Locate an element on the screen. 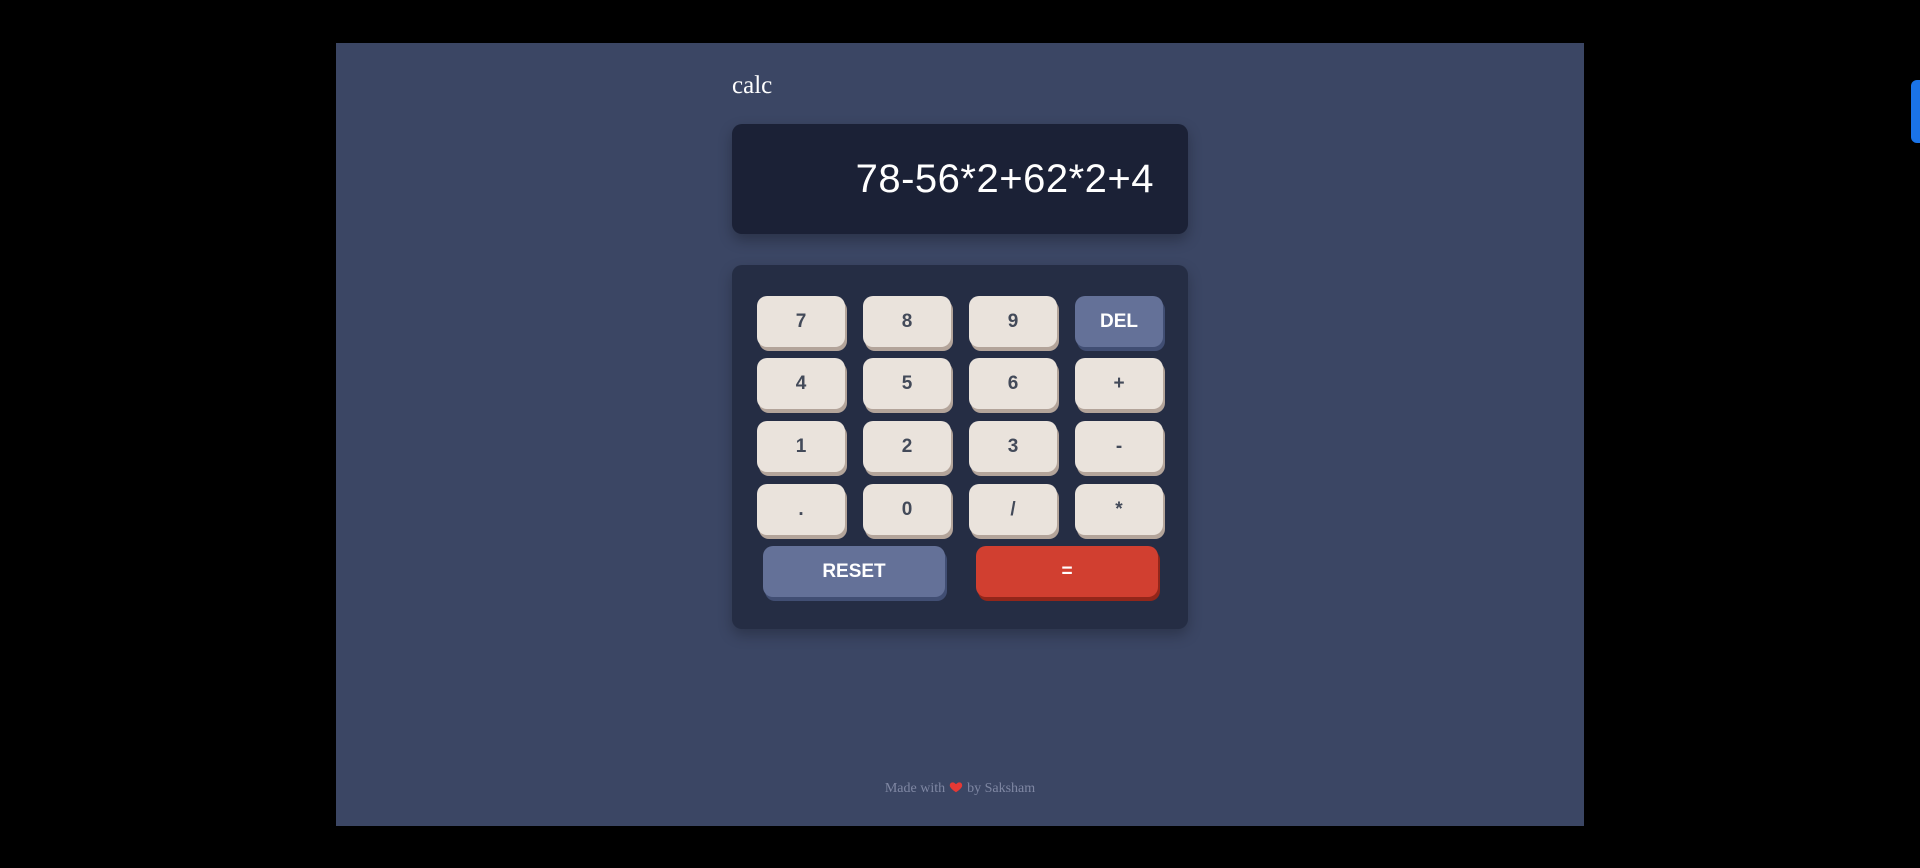  key-0: 0 is located at coordinates (907, 509).